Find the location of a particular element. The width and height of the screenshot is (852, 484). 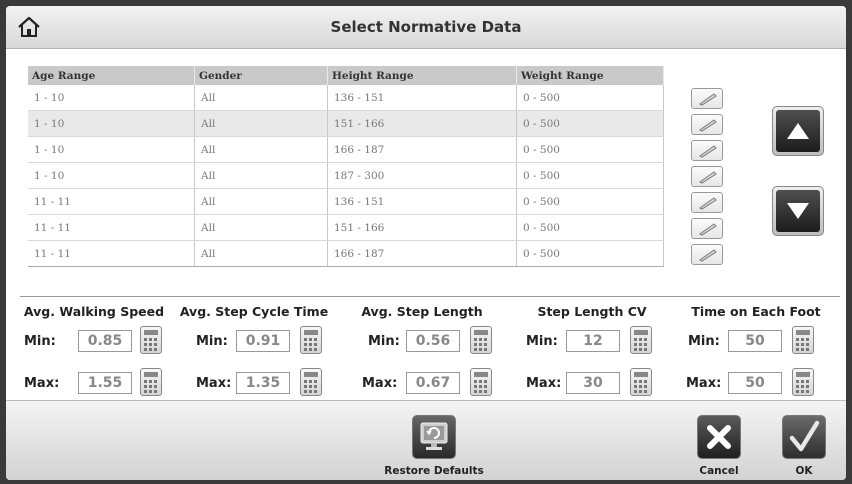

min-value-field: 50 is located at coordinates (755, 341).